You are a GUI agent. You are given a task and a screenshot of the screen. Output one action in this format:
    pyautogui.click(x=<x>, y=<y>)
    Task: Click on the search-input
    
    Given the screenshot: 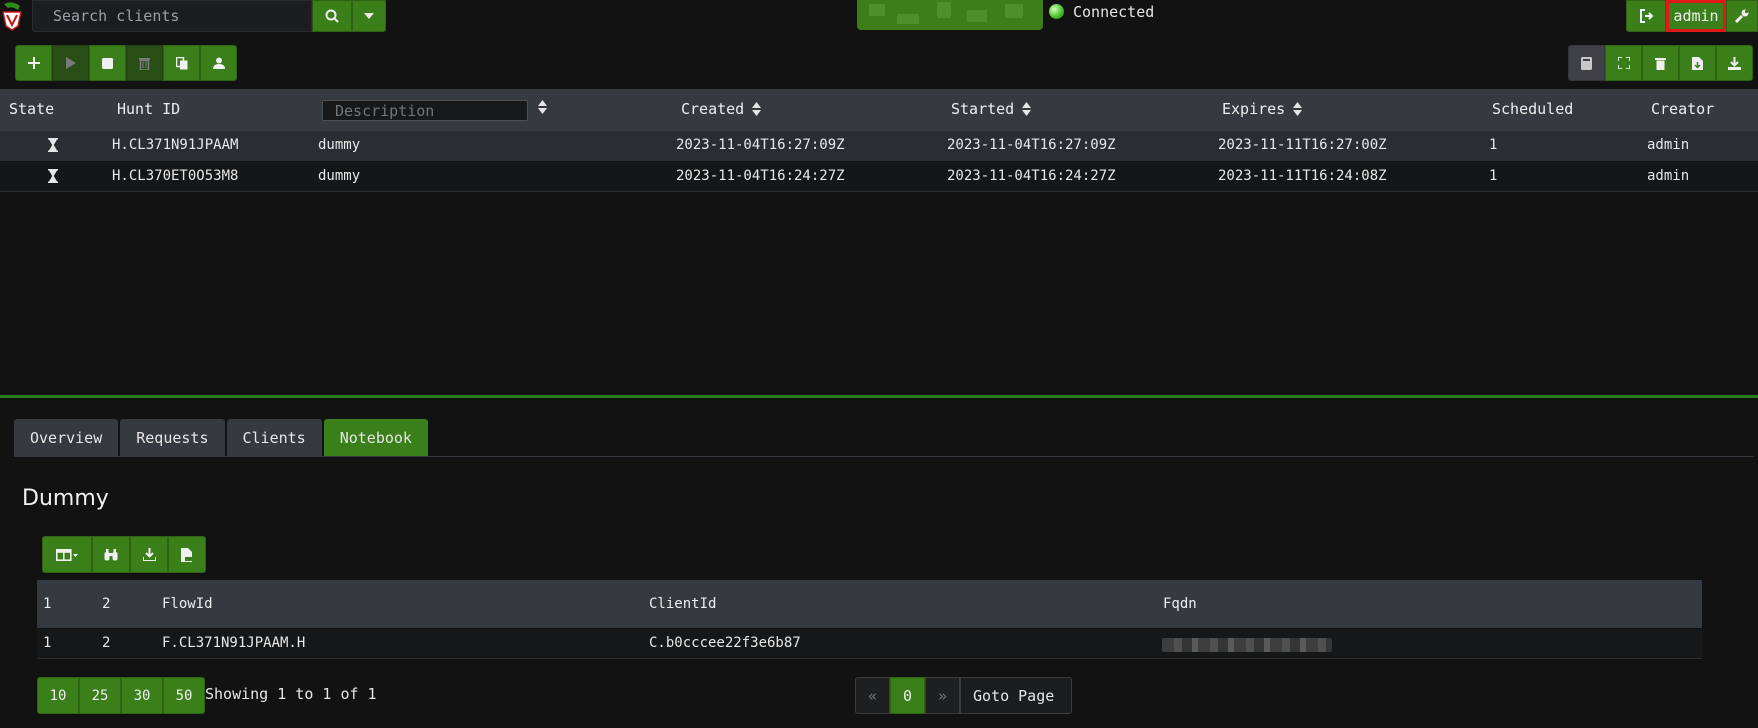 What is the action you would take?
    pyautogui.click(x=172, y=16)
    